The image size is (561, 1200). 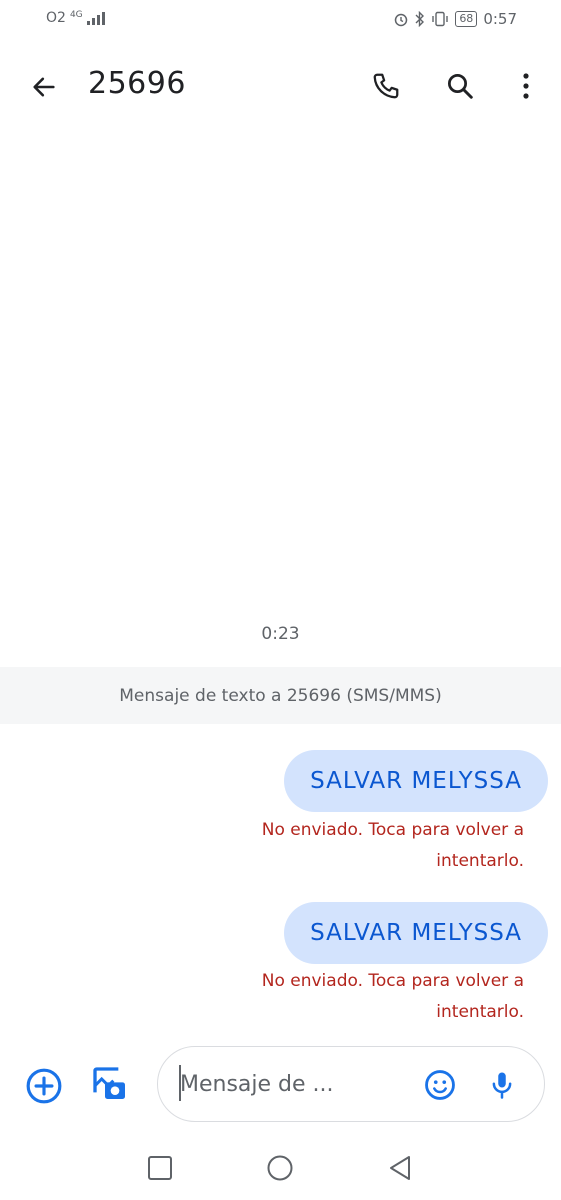 I want to click on more-options-button, so click(x=526, y=86).